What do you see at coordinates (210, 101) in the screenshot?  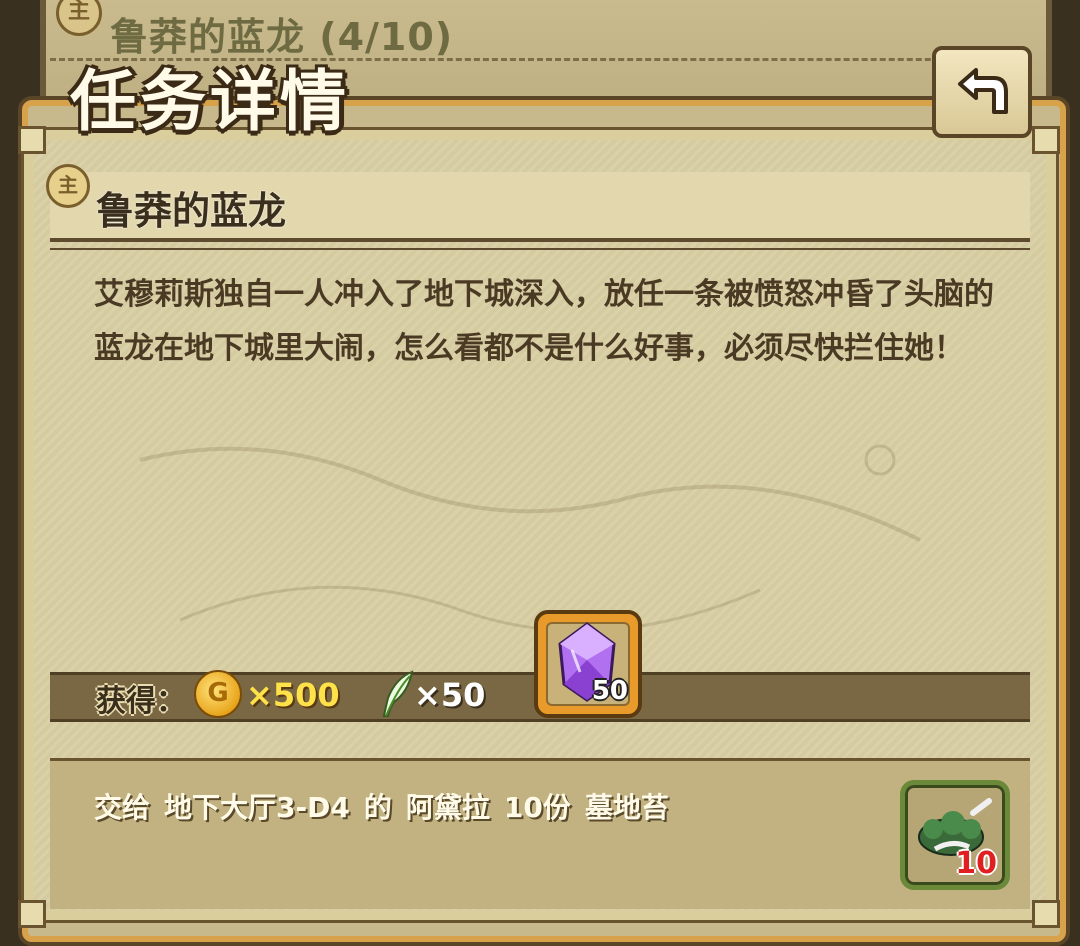 I see `page-title: 任务详情` at bounding box center [210, 101].